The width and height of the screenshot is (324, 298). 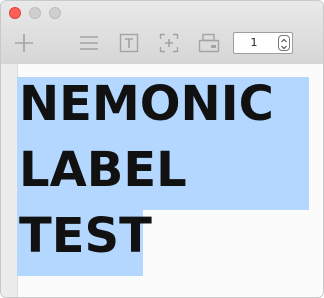 I want to click on label-line: TEST, so click(x=85, y=236).